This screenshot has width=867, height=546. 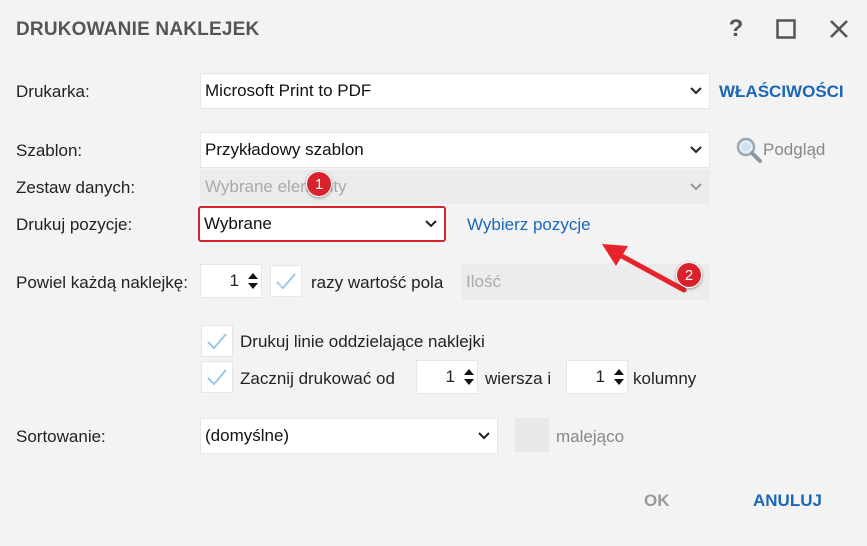 I want to click on field-multiplier-checkbox, so click(x=286, y=281).